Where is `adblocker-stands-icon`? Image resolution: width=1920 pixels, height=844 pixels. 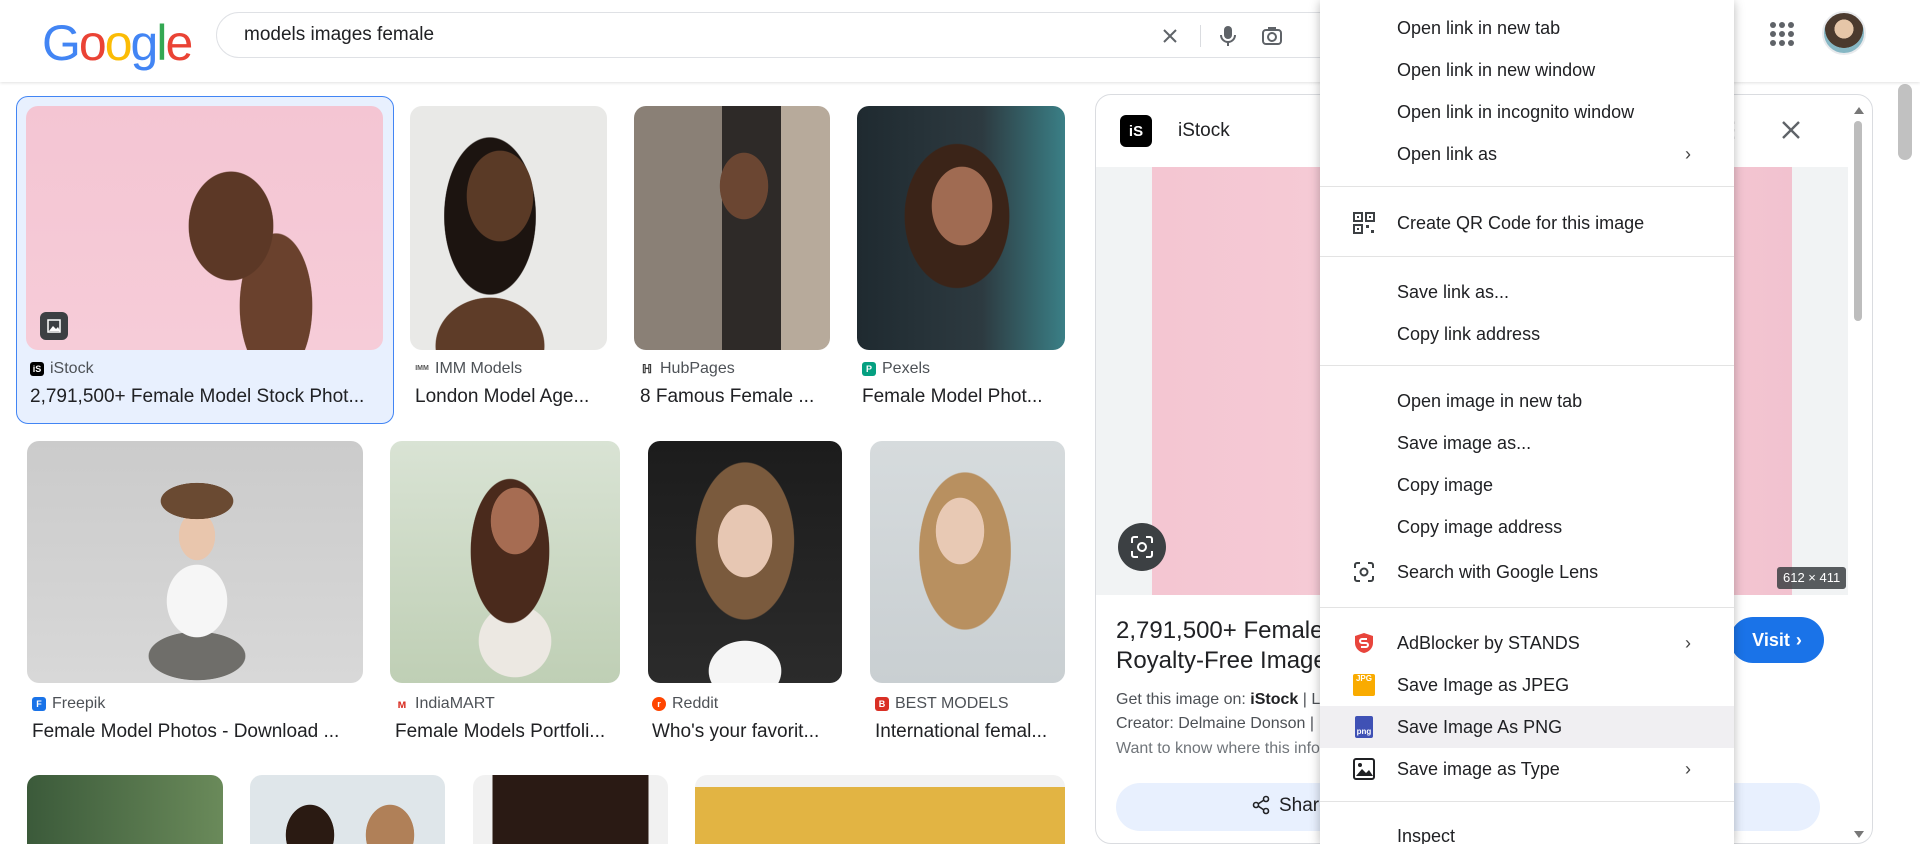
adblocker-stands-icon is located at coordinates (1364, 643).